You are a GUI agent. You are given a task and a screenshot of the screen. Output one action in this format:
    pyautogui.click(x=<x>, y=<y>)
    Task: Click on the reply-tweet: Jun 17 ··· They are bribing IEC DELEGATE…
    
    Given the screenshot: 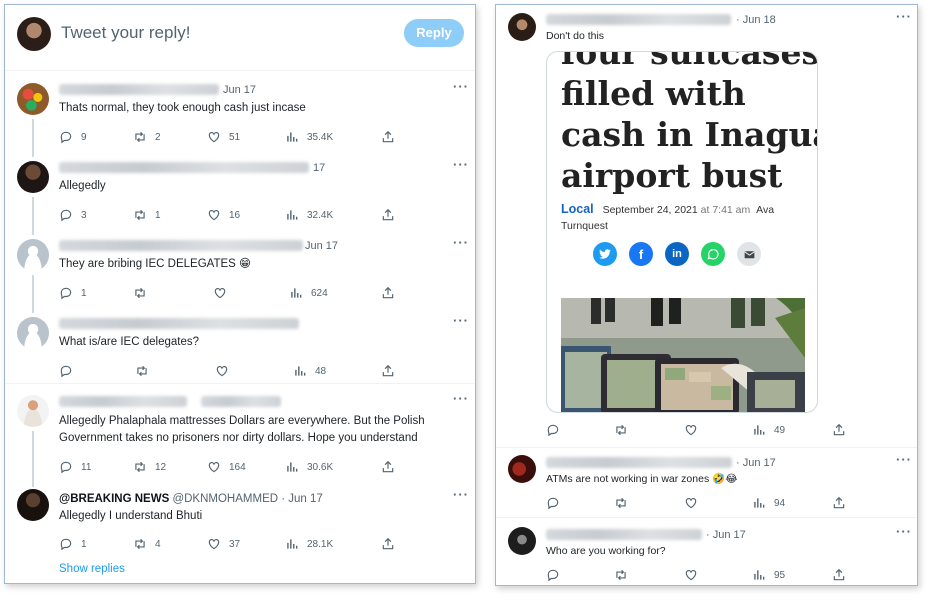 What is the action you would take?
    pyautogui.click(x=240, y=273)
    